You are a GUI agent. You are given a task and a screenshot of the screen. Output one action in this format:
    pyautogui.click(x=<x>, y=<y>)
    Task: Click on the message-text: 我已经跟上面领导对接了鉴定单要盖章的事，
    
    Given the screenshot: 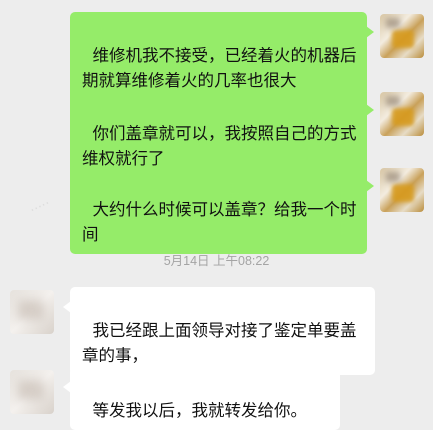 What is the action you would take?
    pyautogui.click(x=219, y=343)
    